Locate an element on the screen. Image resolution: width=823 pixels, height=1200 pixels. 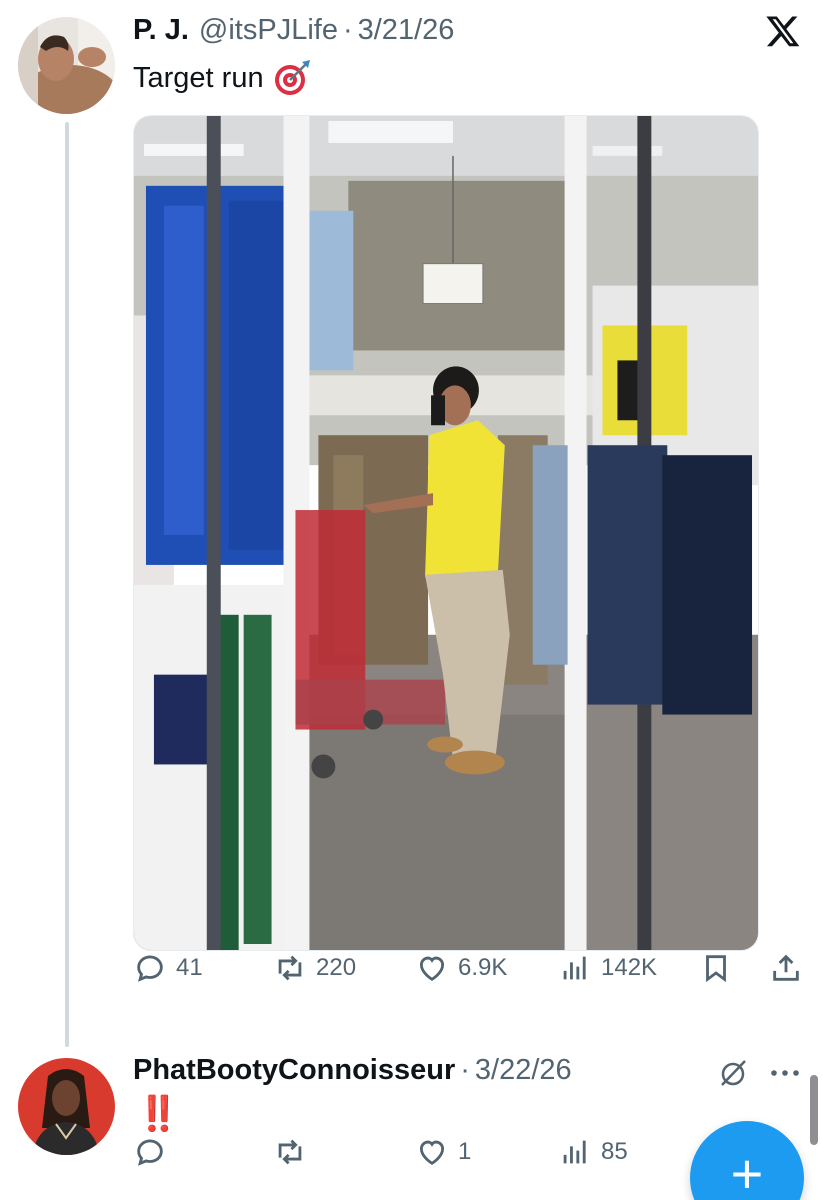
views-button: 85 is located at coordinates (593, 1152).